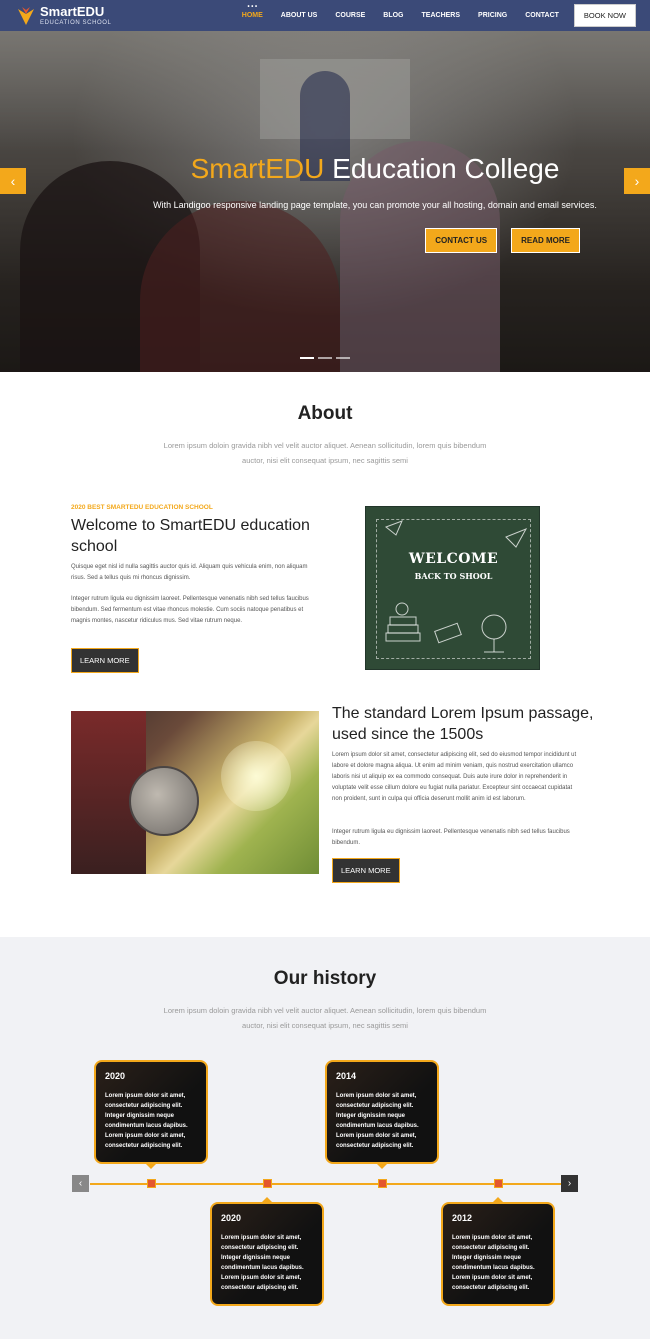 The height and width of the screenshot is (1339, 650). What do you see at coordinates (393, 15) in the screenshot?
I see `nav-item-blog: BLOG` at bounding box center [393, 15].